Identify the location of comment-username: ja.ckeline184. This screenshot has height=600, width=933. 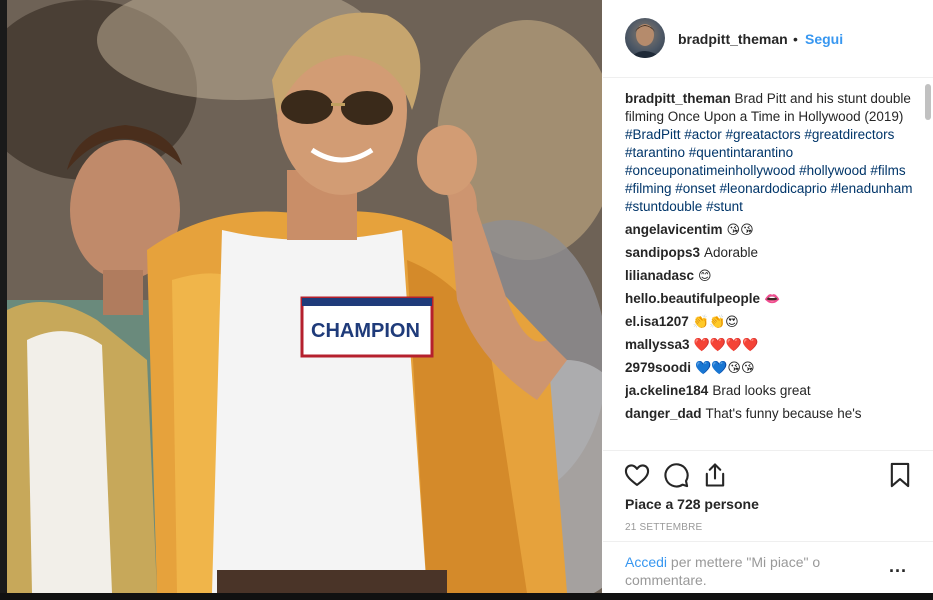
(666, 390).